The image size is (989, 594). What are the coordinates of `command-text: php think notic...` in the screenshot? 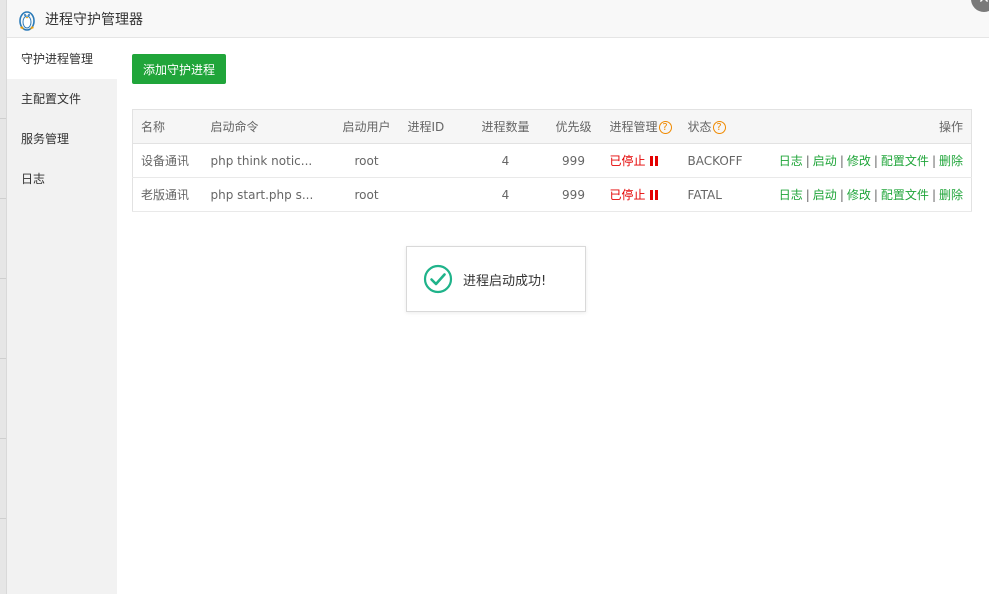 It's located at (261, 160).